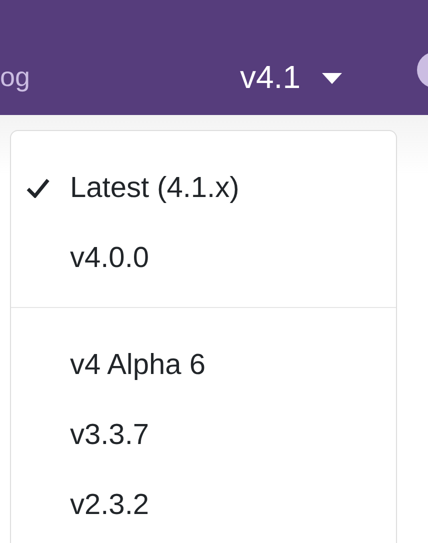  Describe the element at coordinates (138, 365) in the screenshot. I see `menu-item-label: v4 Alpha 6` at that location.